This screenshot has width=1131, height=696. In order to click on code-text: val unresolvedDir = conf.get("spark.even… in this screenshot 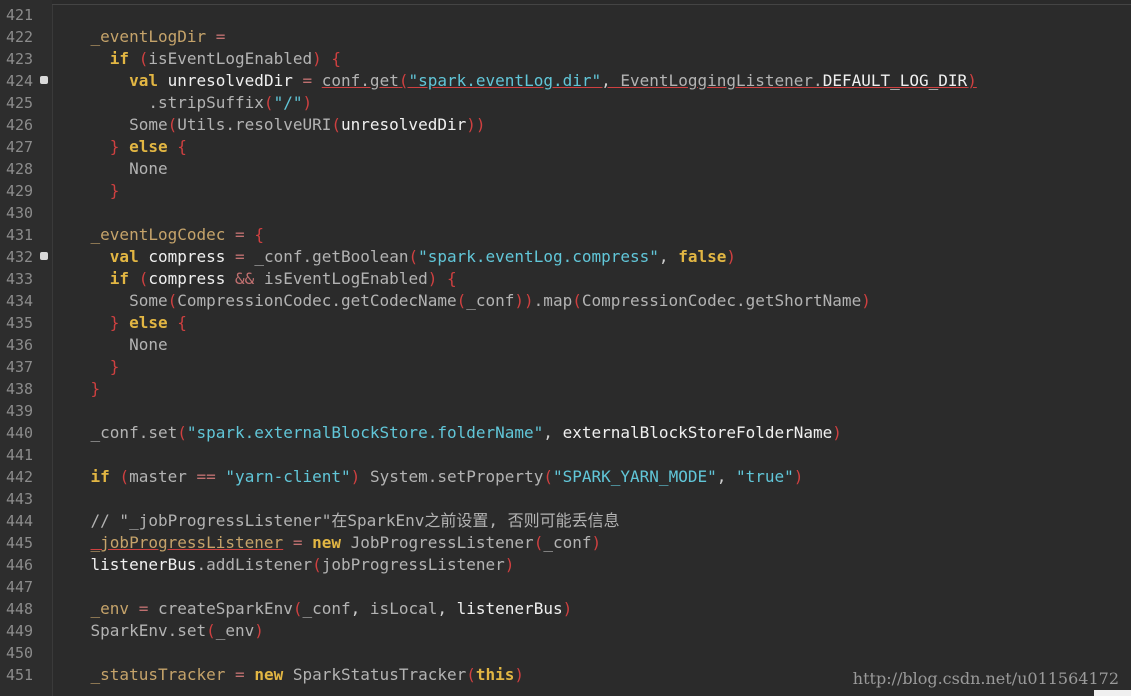, I will do `click(514, 81)`.